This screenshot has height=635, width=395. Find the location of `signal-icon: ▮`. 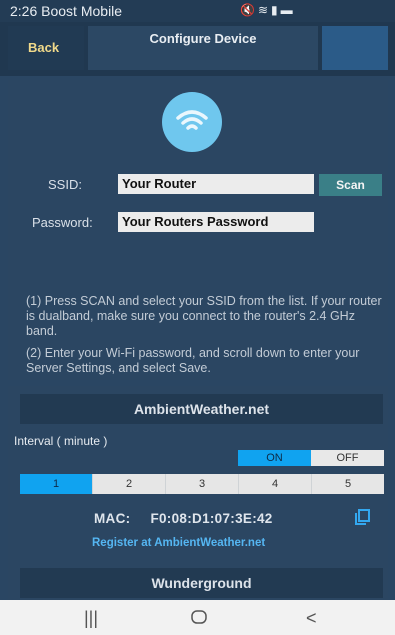

signal-icon: ▮ is located at coordinates (276, 10).